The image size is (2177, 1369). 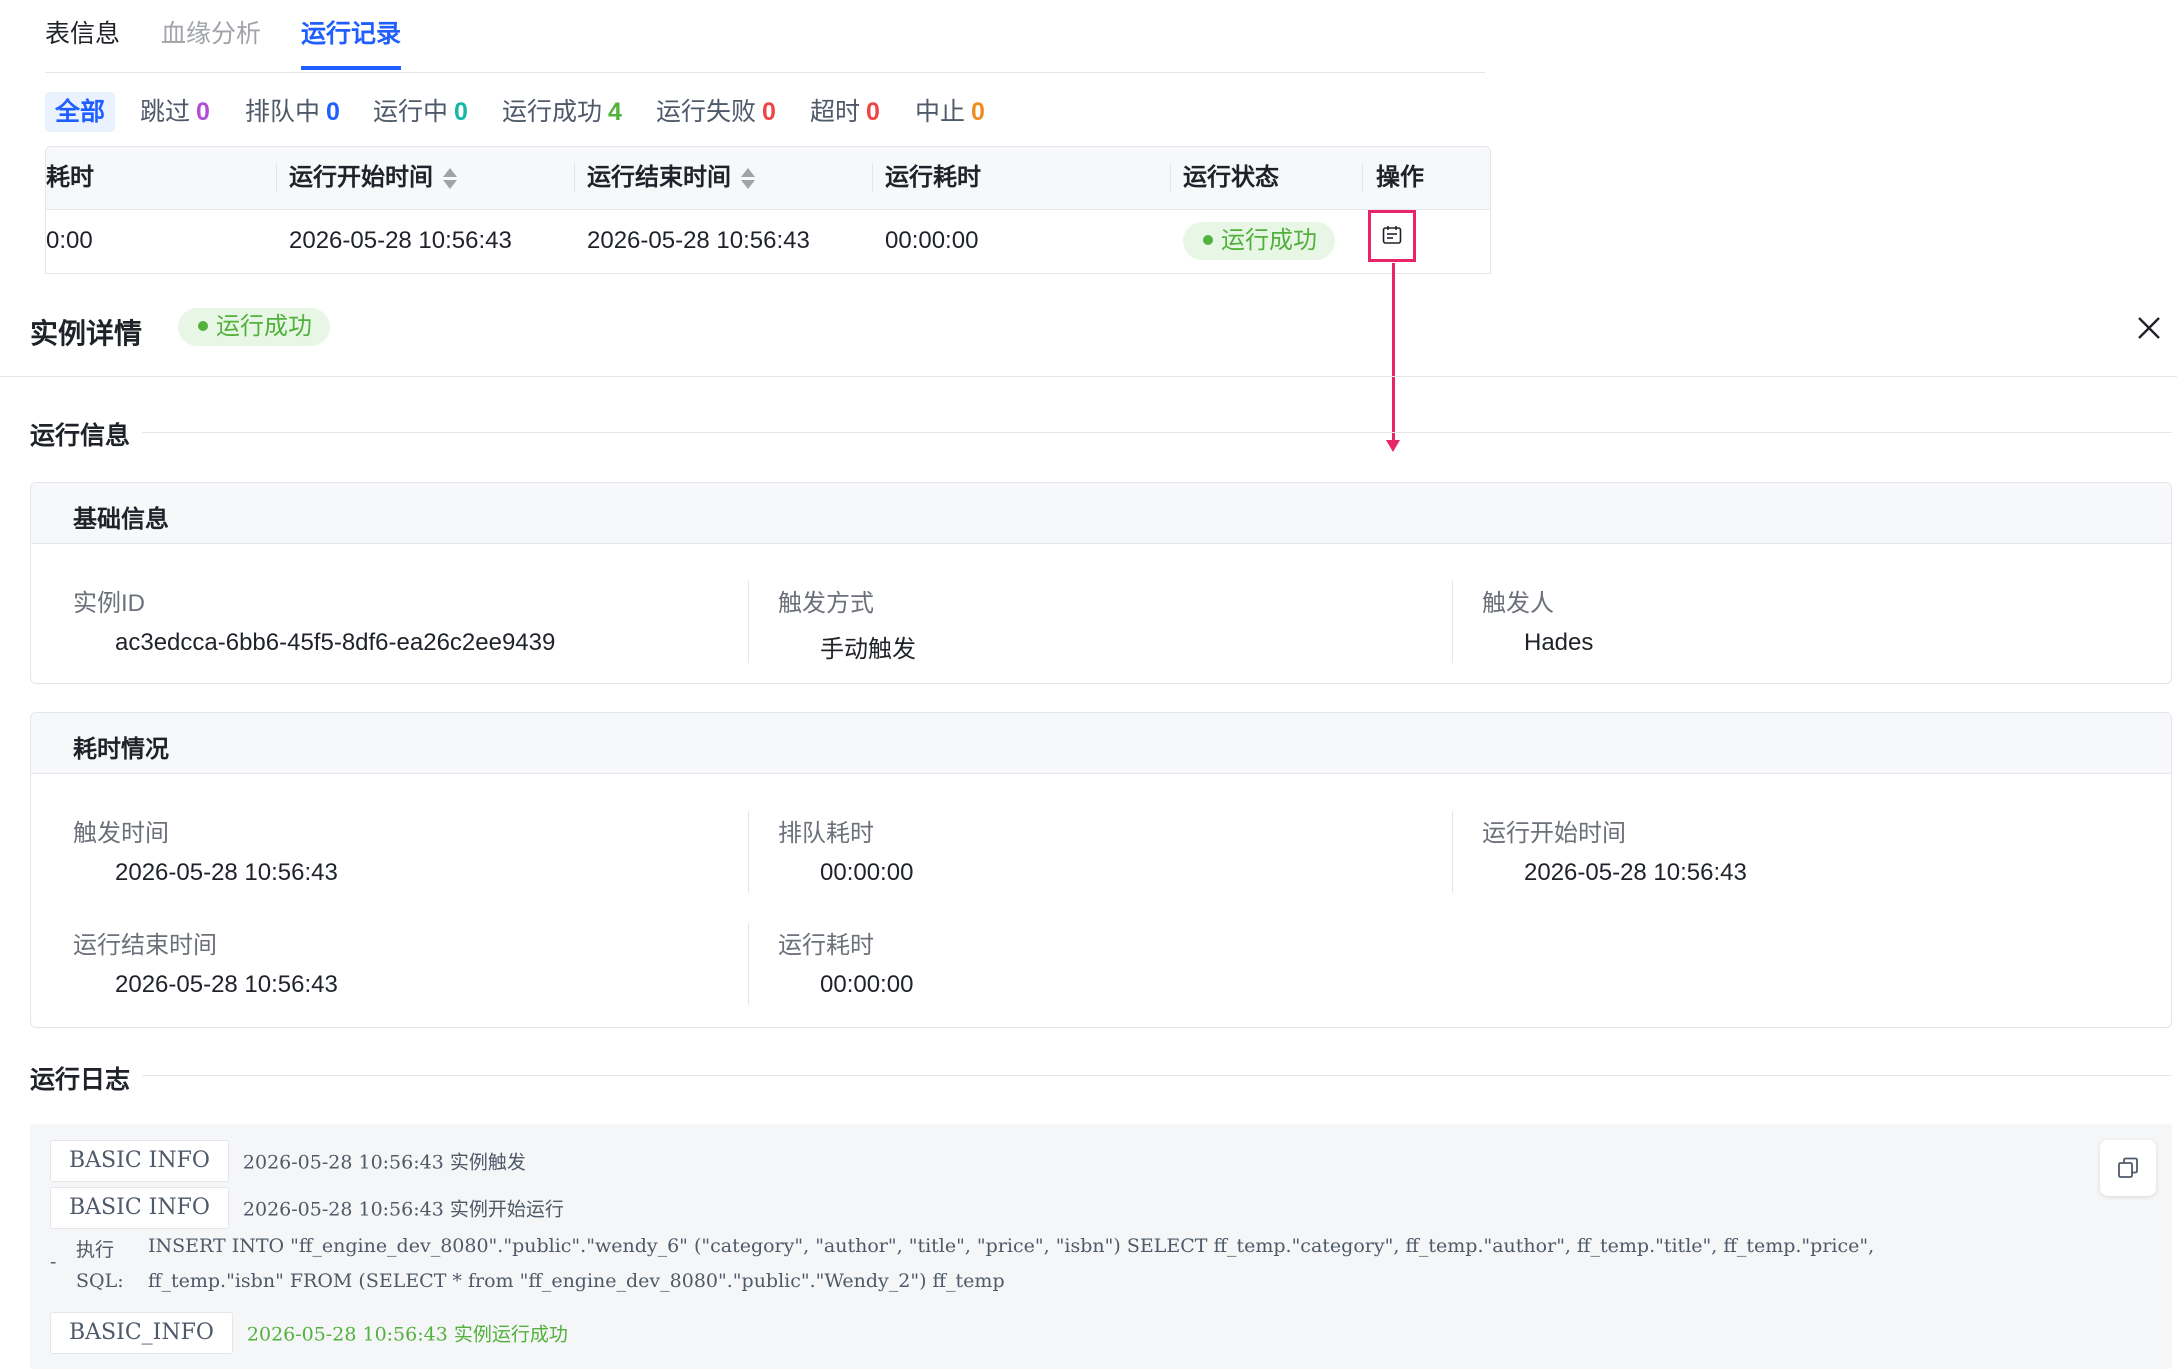 I want to click on filter-label: 排队中, so click(x=283, y=112).